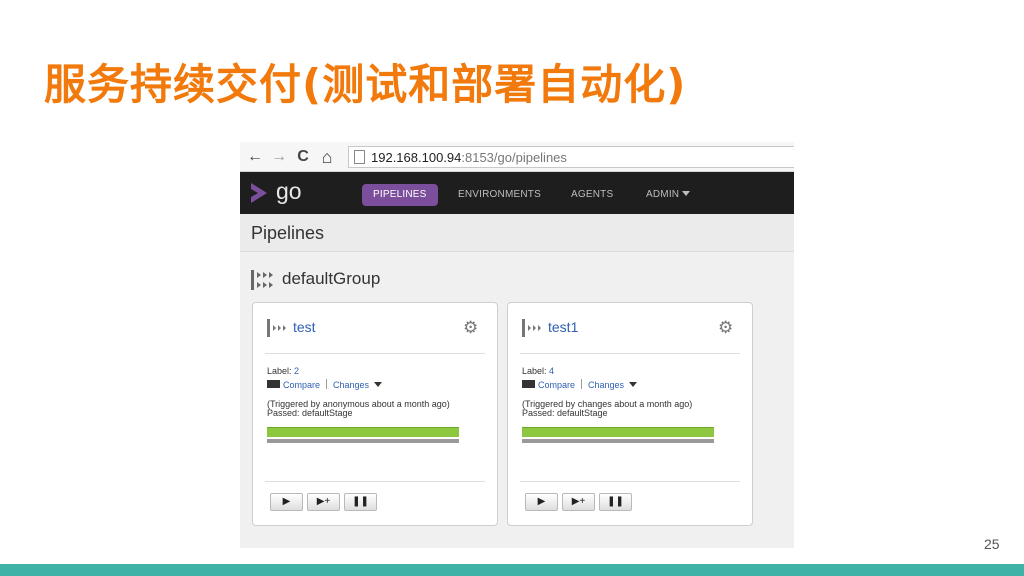 Image resolution: width=1024 pixels, height=576 pixels. What do you see at coordinates (571, 157) in the screenshot?
I see `address-bar: 192.168.100.94:8153/go/pipelines` at bounding box center [571, 157].